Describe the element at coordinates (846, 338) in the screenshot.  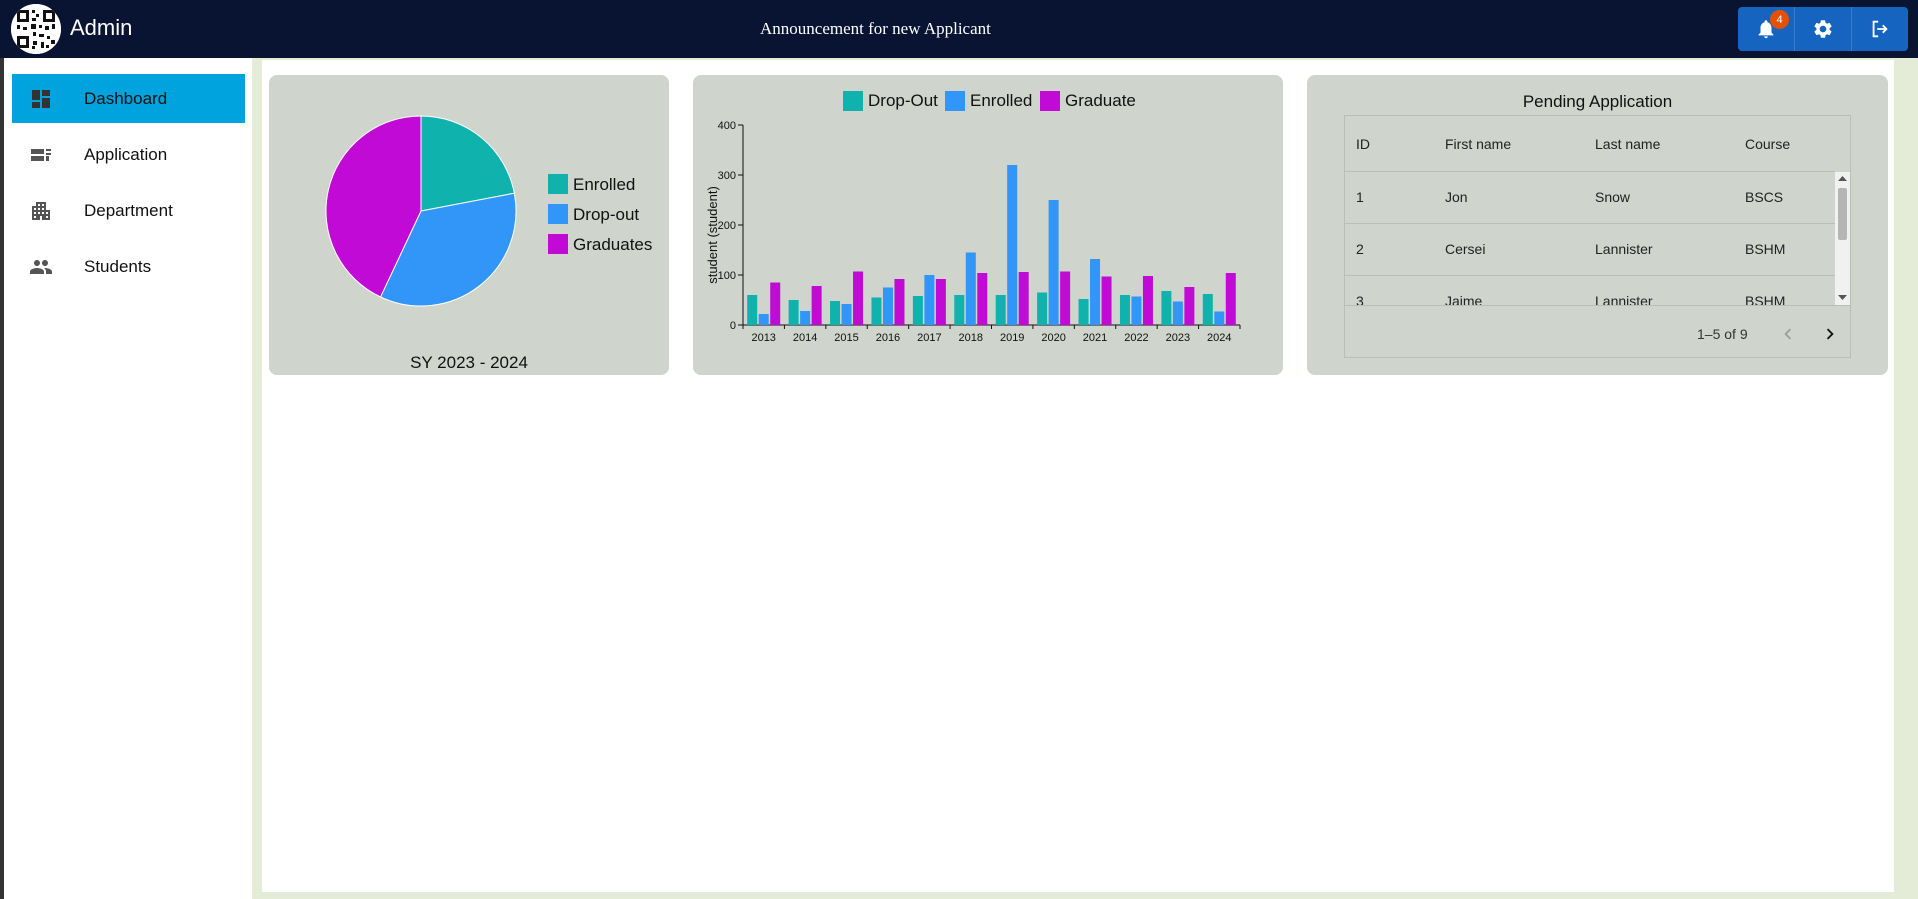
I see `x-tick-label: 2015` at that location.